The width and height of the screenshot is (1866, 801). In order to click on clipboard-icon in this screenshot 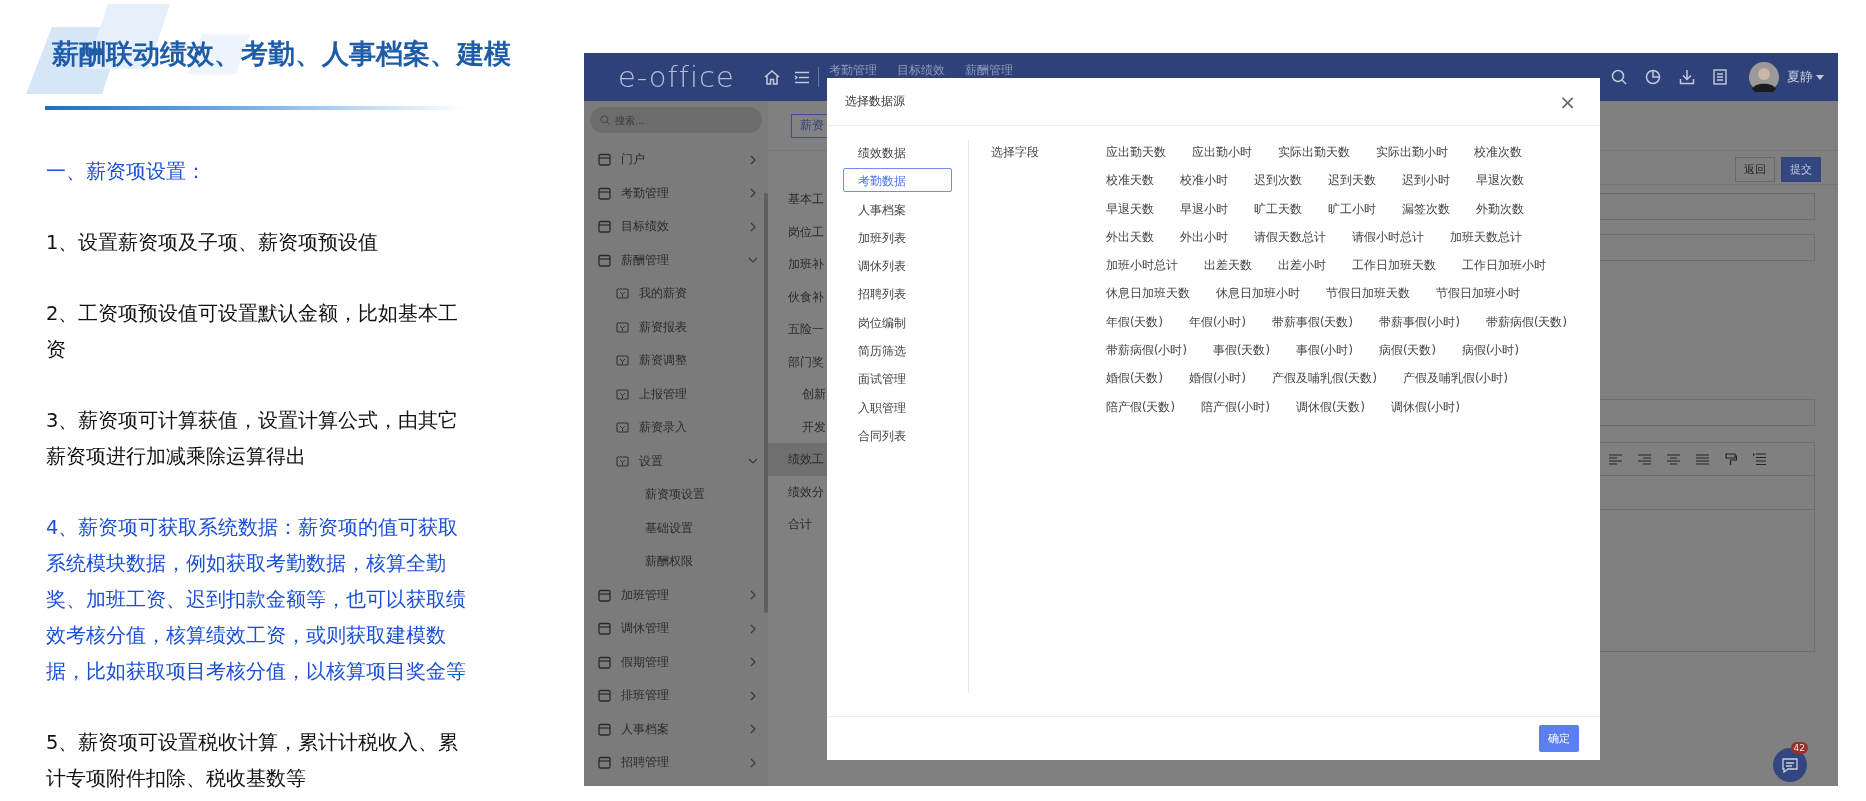, I will do `click(1720, 77)`.